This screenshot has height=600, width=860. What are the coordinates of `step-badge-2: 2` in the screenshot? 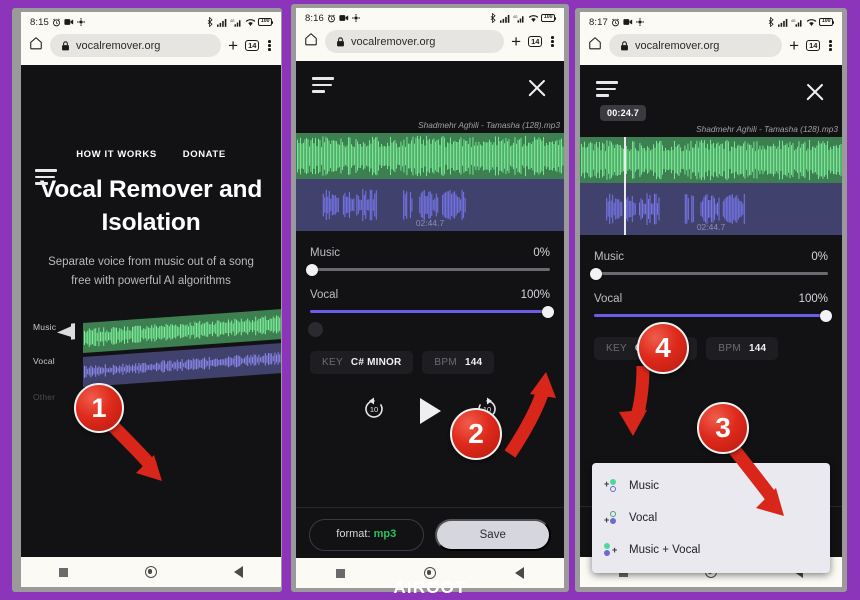 It's located at (476, 434).